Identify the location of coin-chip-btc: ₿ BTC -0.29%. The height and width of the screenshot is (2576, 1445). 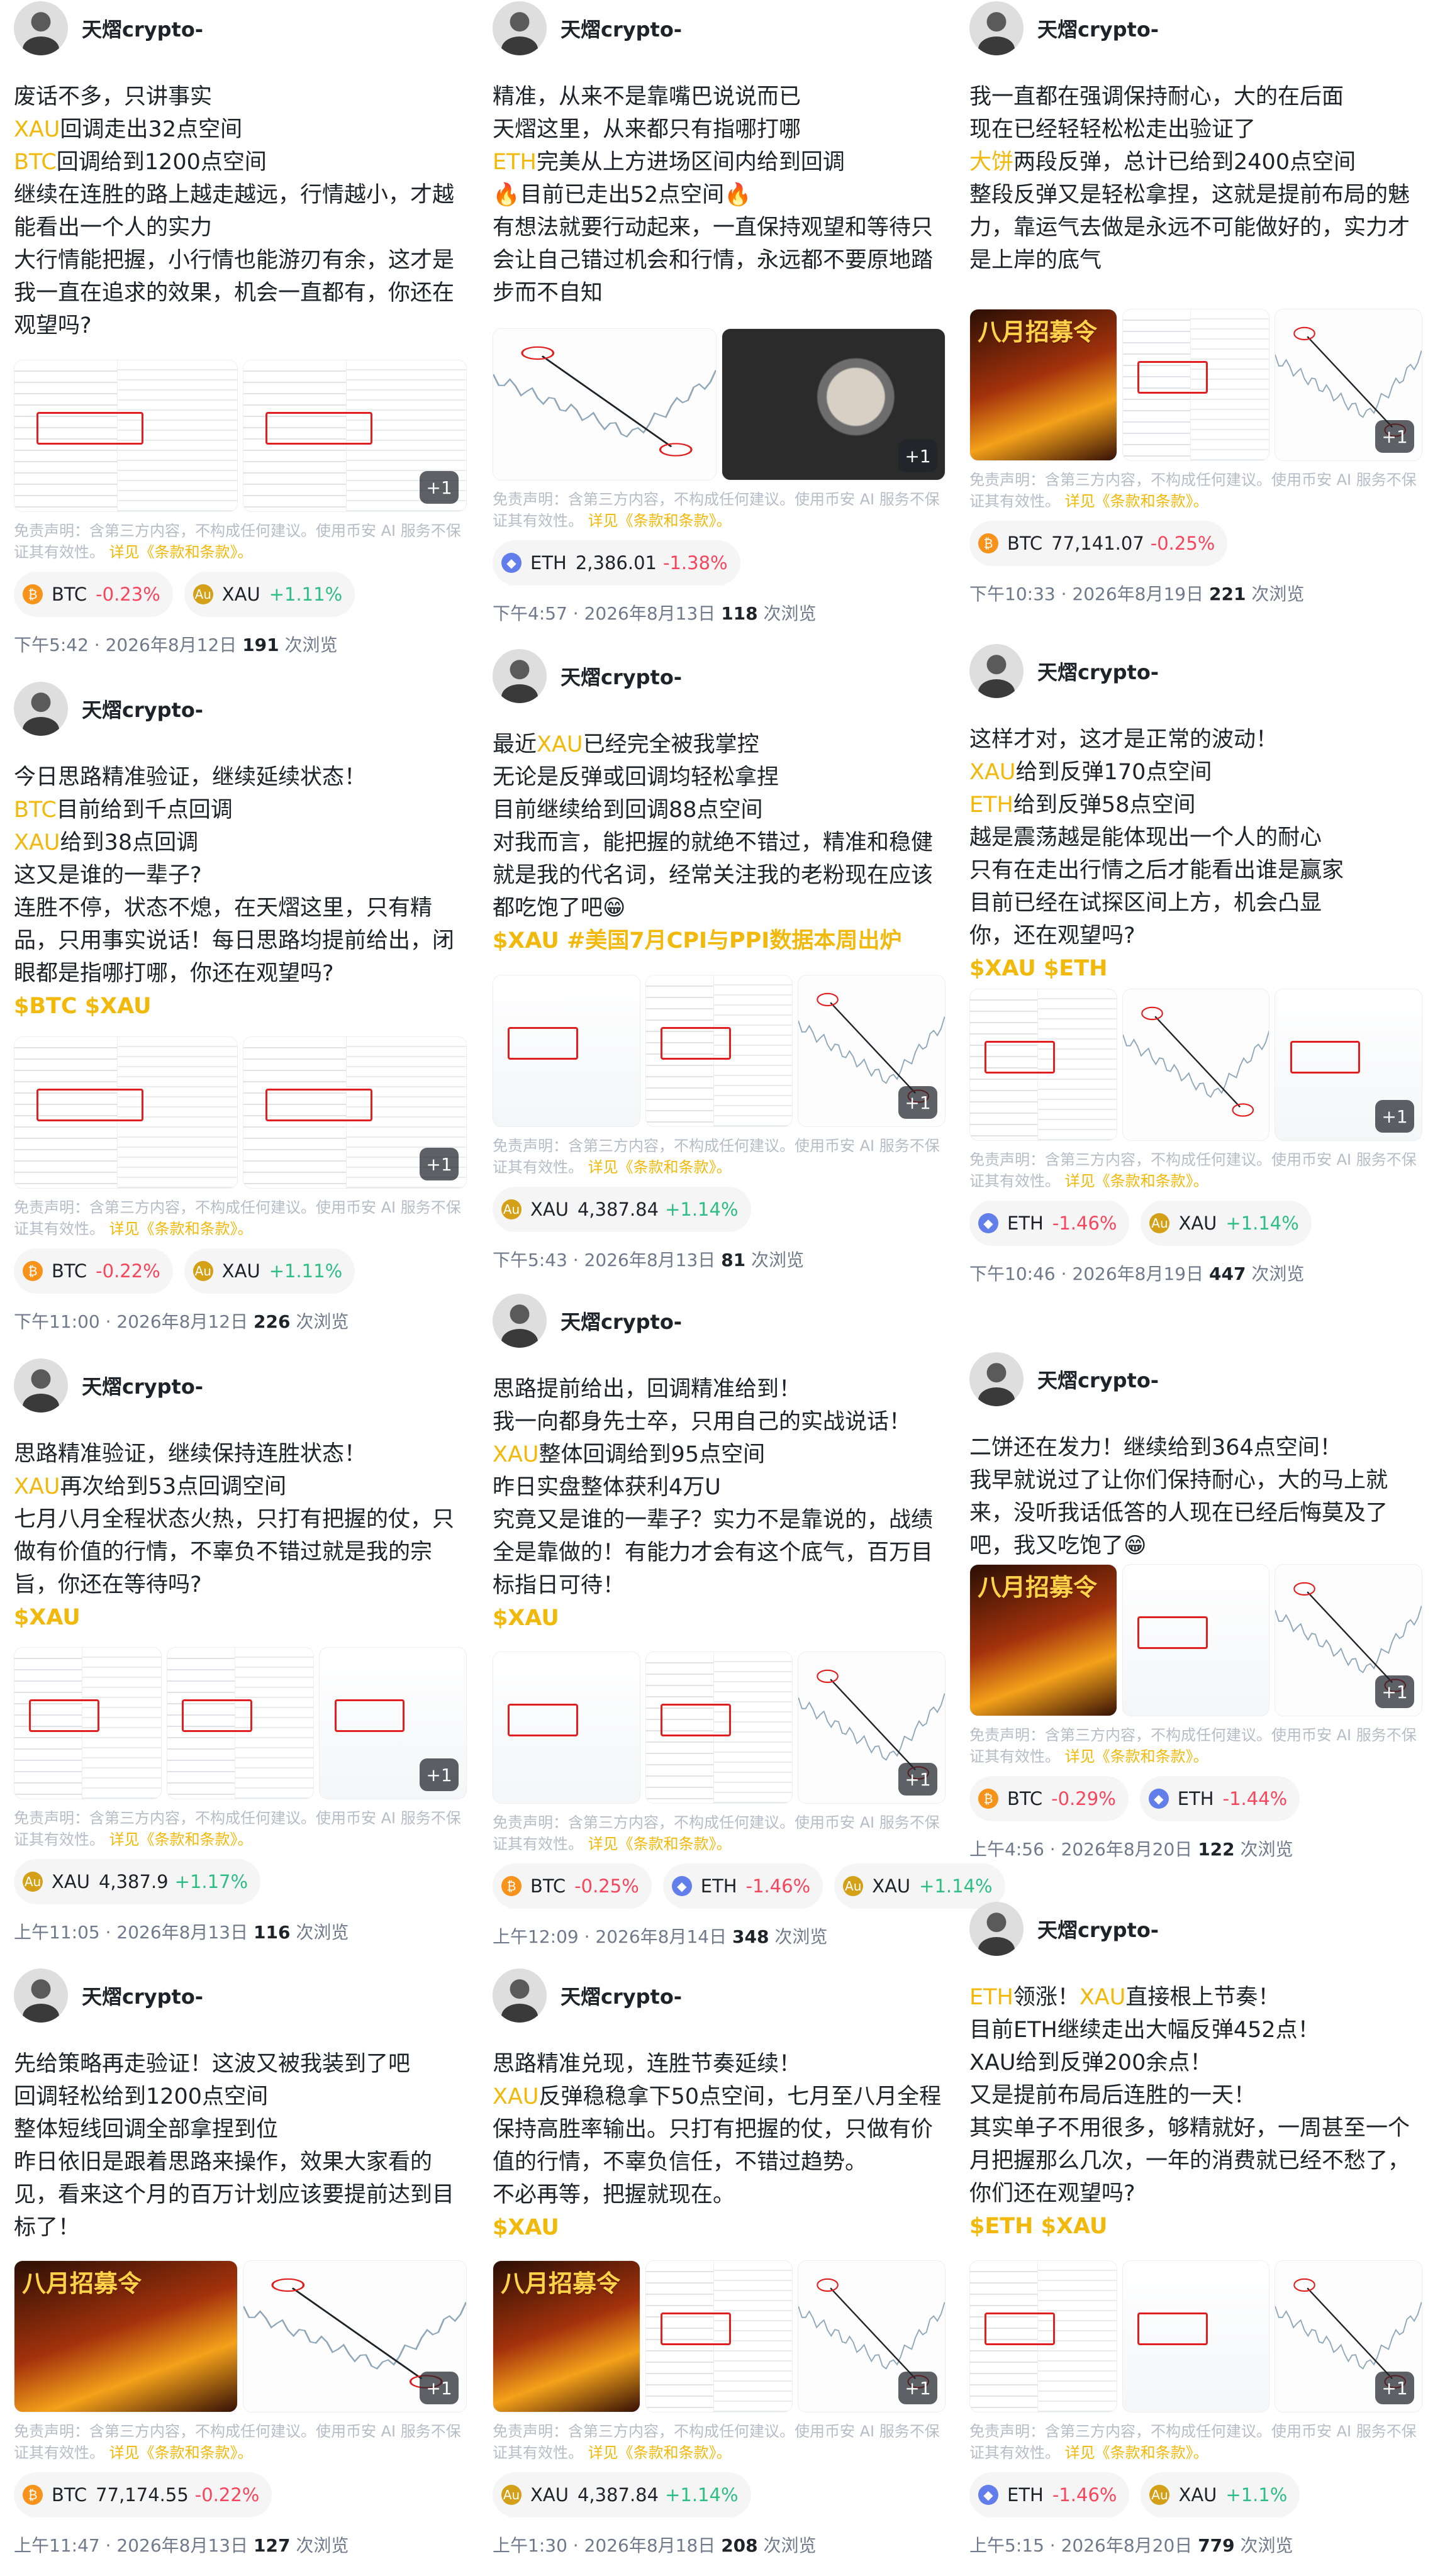
(1049, 1798).